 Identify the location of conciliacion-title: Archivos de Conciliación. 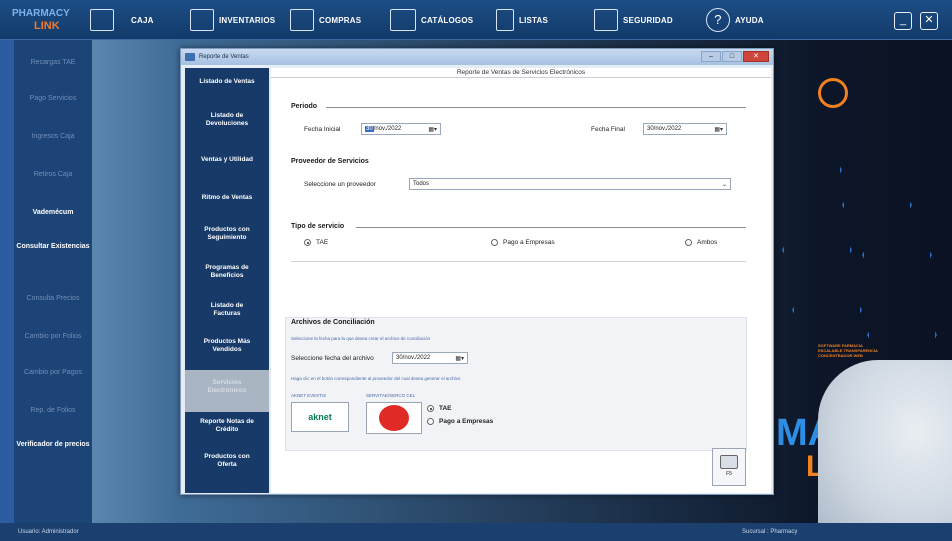
(333, 322).